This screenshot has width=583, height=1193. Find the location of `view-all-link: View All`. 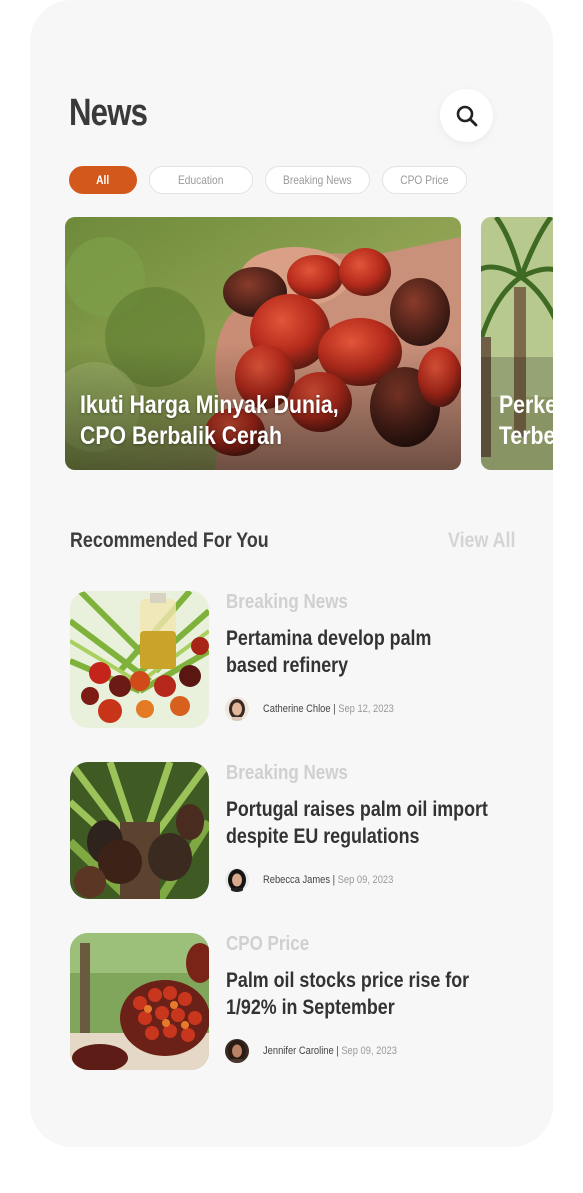

view-all-link: View All is located at coordinates (481, 541).